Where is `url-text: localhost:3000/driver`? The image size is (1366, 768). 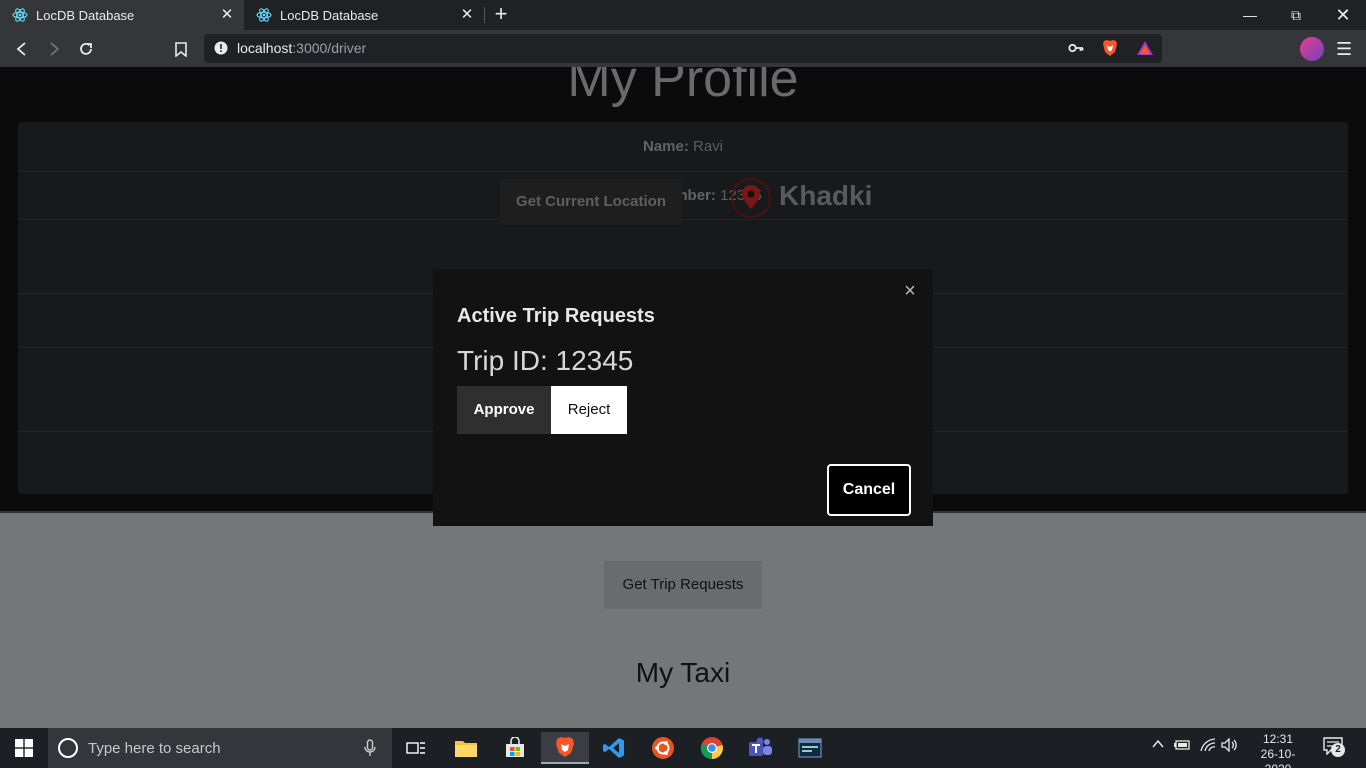 url-text: localhost:3000/driver is located at coordinates (301, 48).